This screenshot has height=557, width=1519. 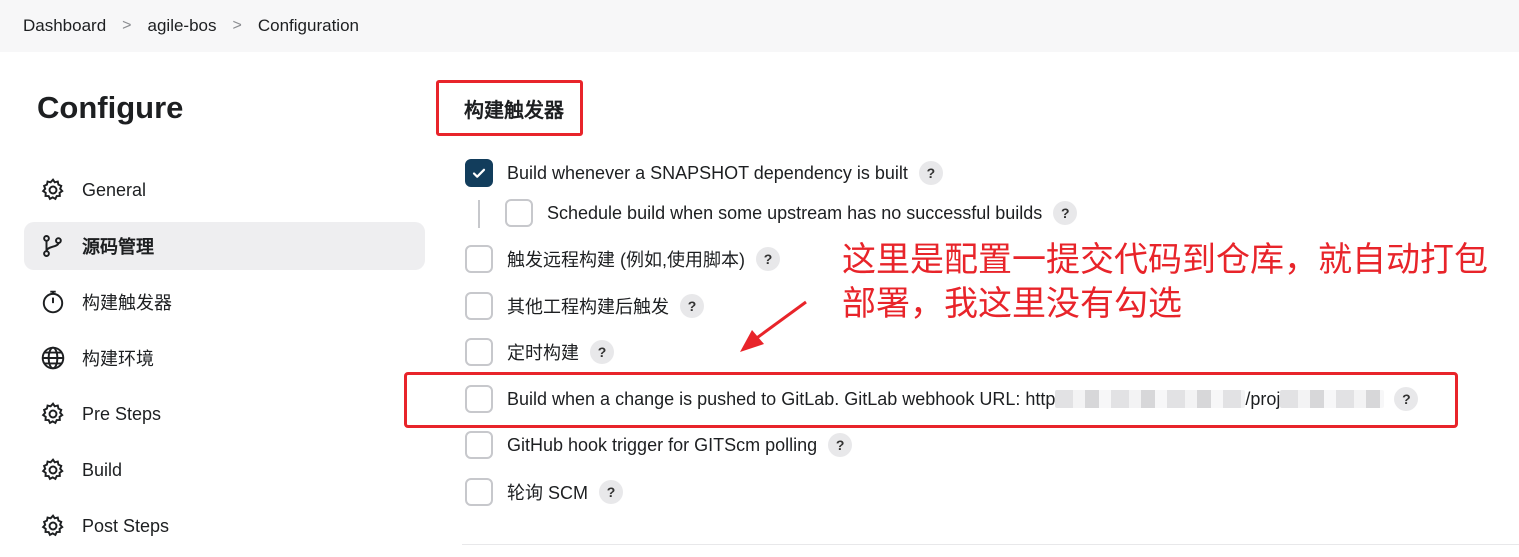 I want to click on option-label: 触发远程构建 (例如,使用脚本), so click(x=626, y=260).